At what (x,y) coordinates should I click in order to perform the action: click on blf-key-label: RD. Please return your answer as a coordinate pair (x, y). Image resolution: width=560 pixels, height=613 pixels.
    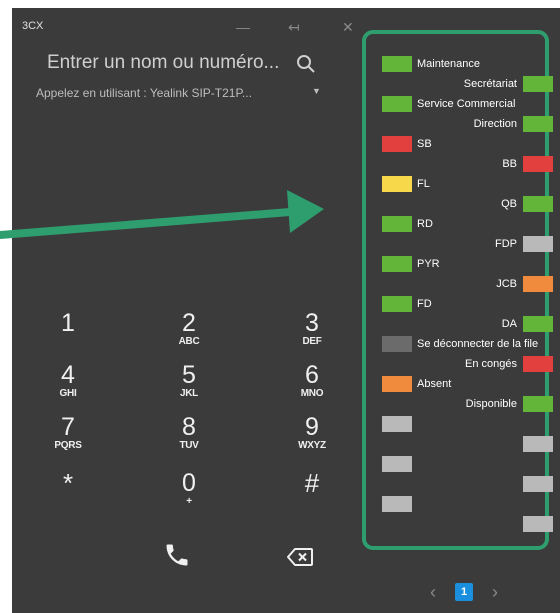
    Looking at the image, I should click on (425, 224).